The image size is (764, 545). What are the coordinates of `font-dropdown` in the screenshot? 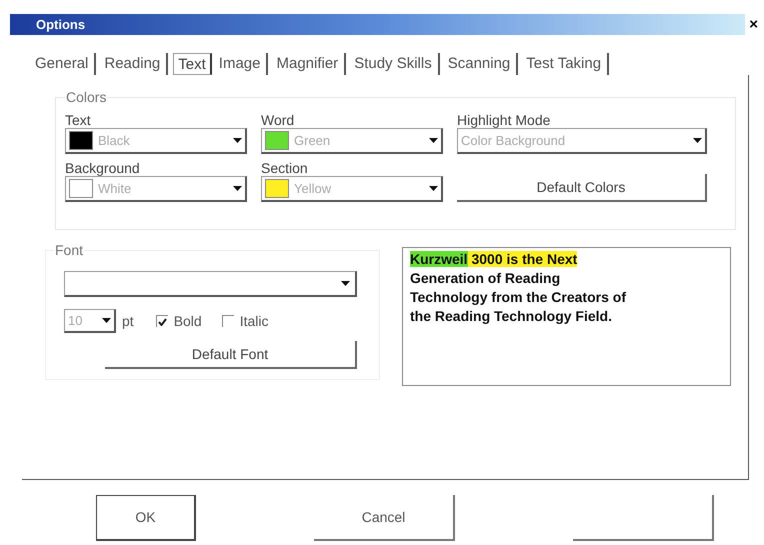 It's located at (210, 284).